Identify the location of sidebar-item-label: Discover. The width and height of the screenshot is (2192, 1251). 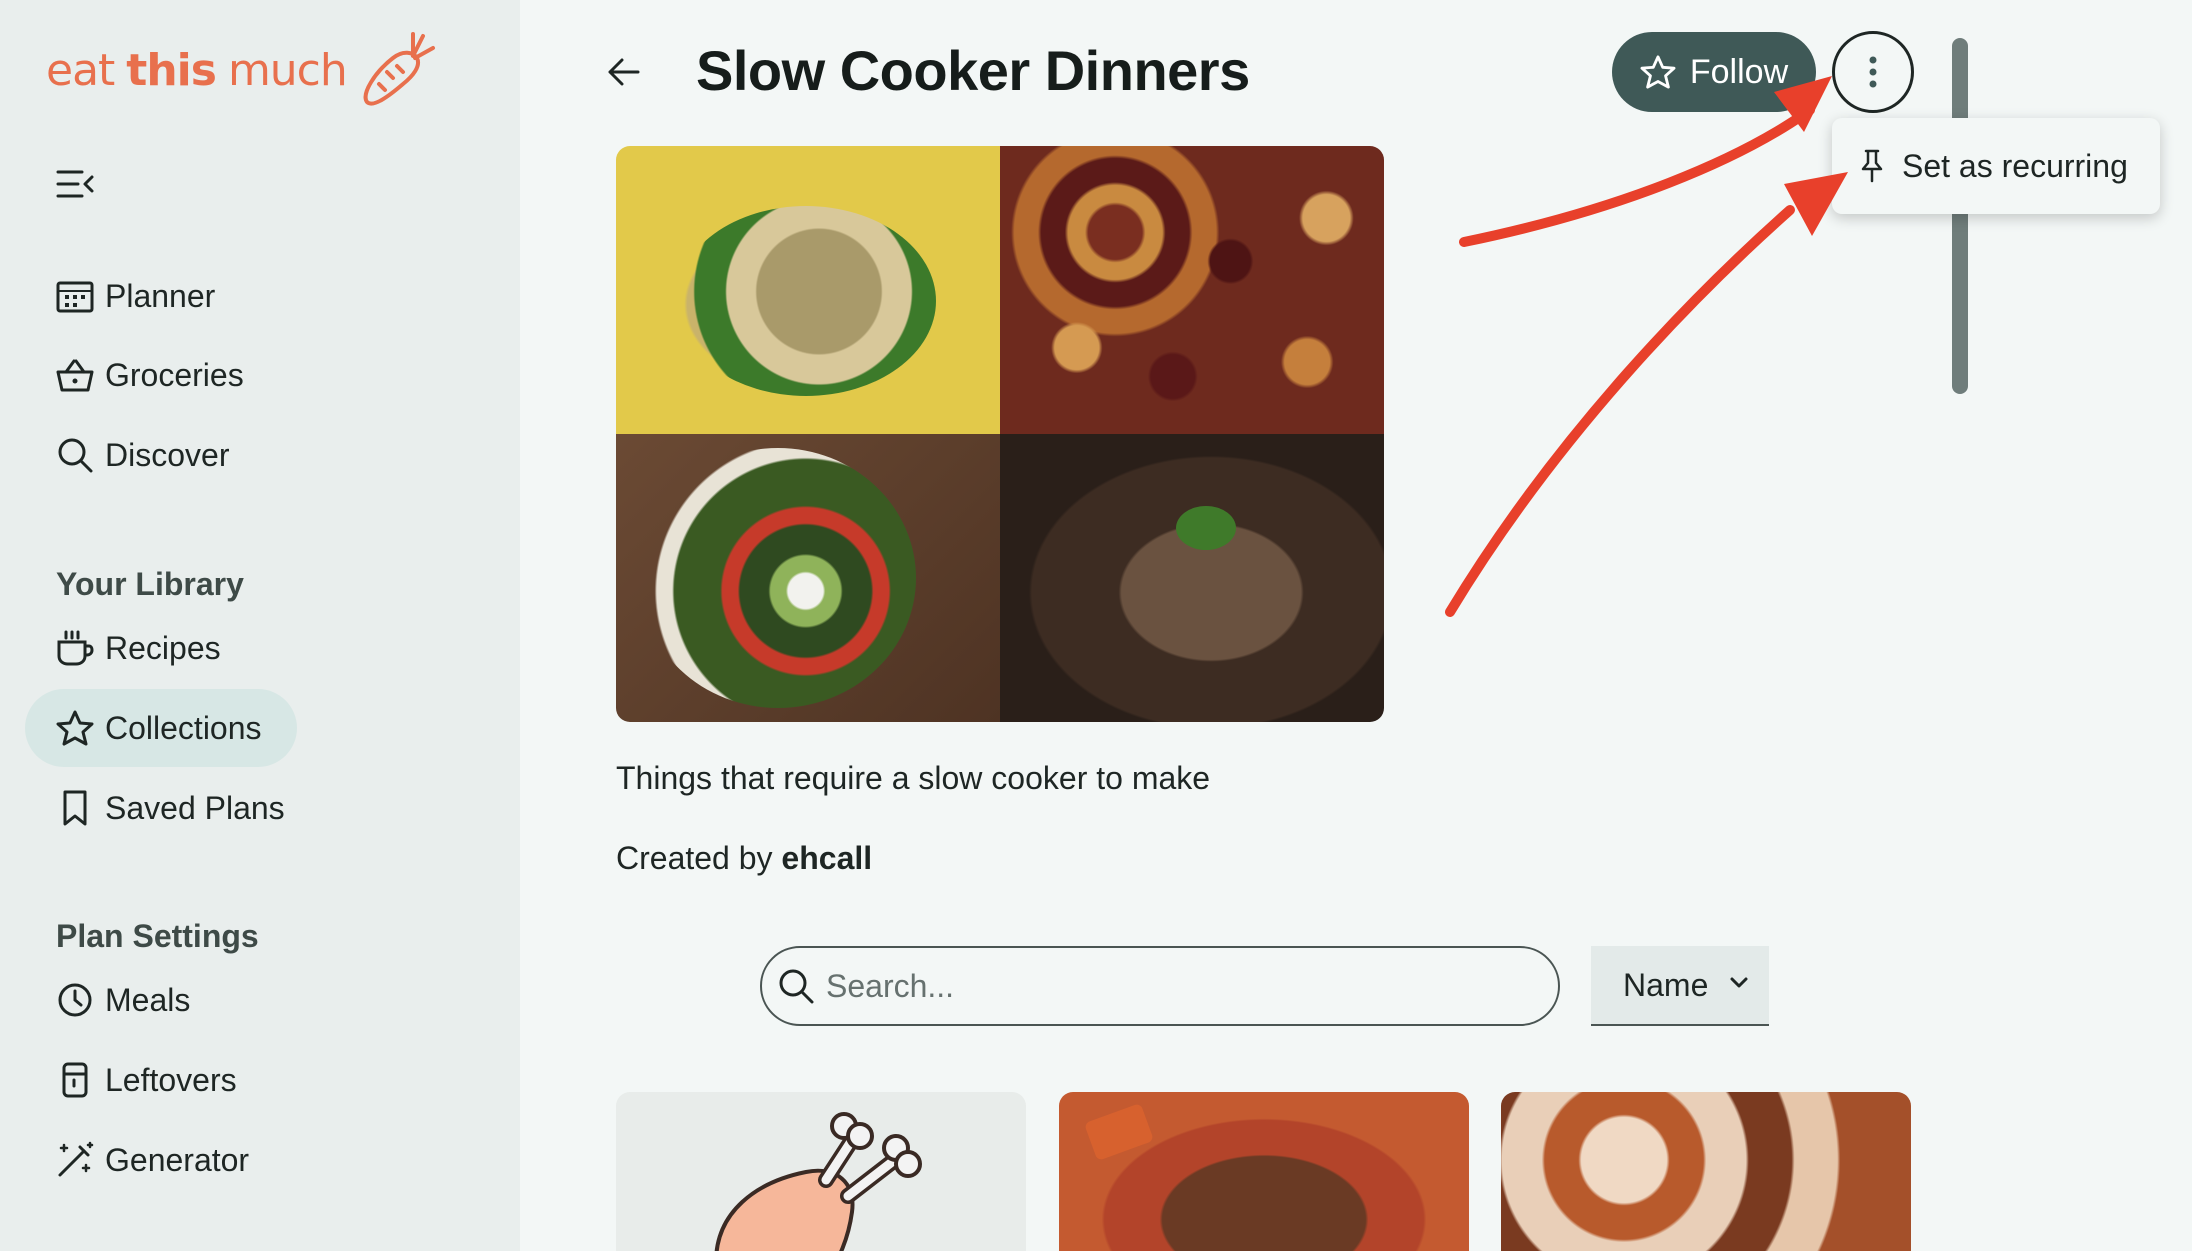
(167, 454).